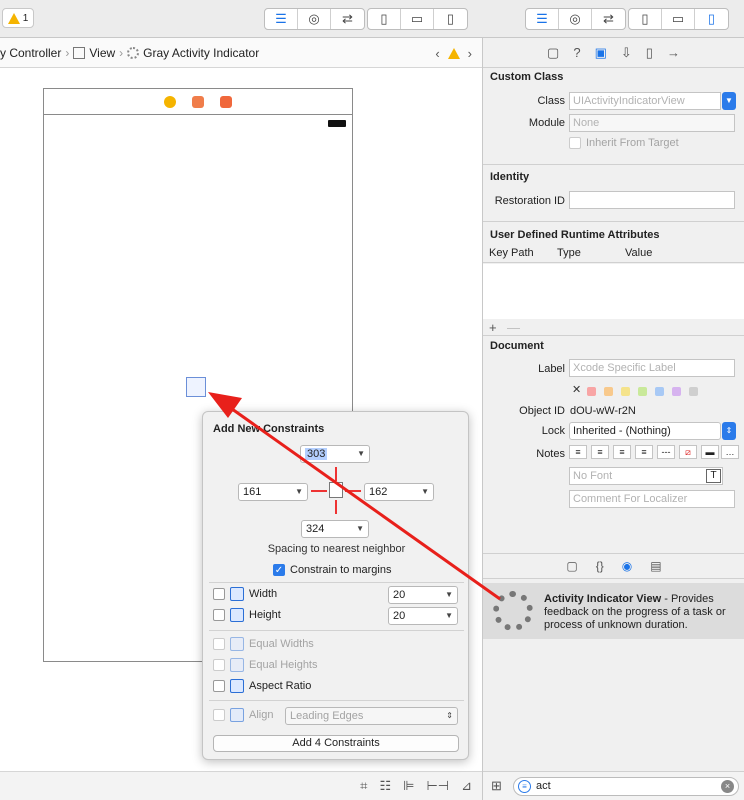  Describe the element at coordinates (262, 686) in the screenshot. I see `aspect-ratio-row: Aspect Ratio` at that location.